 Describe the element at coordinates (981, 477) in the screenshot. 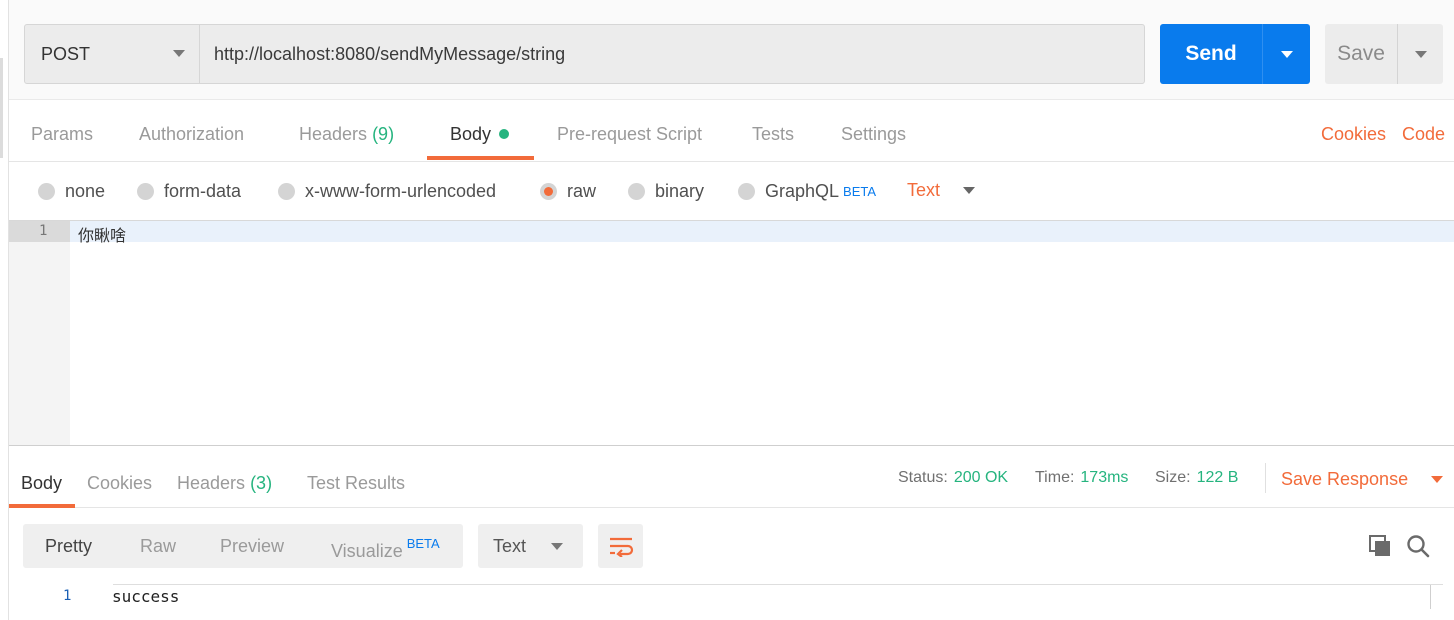

I see `status-value: 200 OK` at that location.